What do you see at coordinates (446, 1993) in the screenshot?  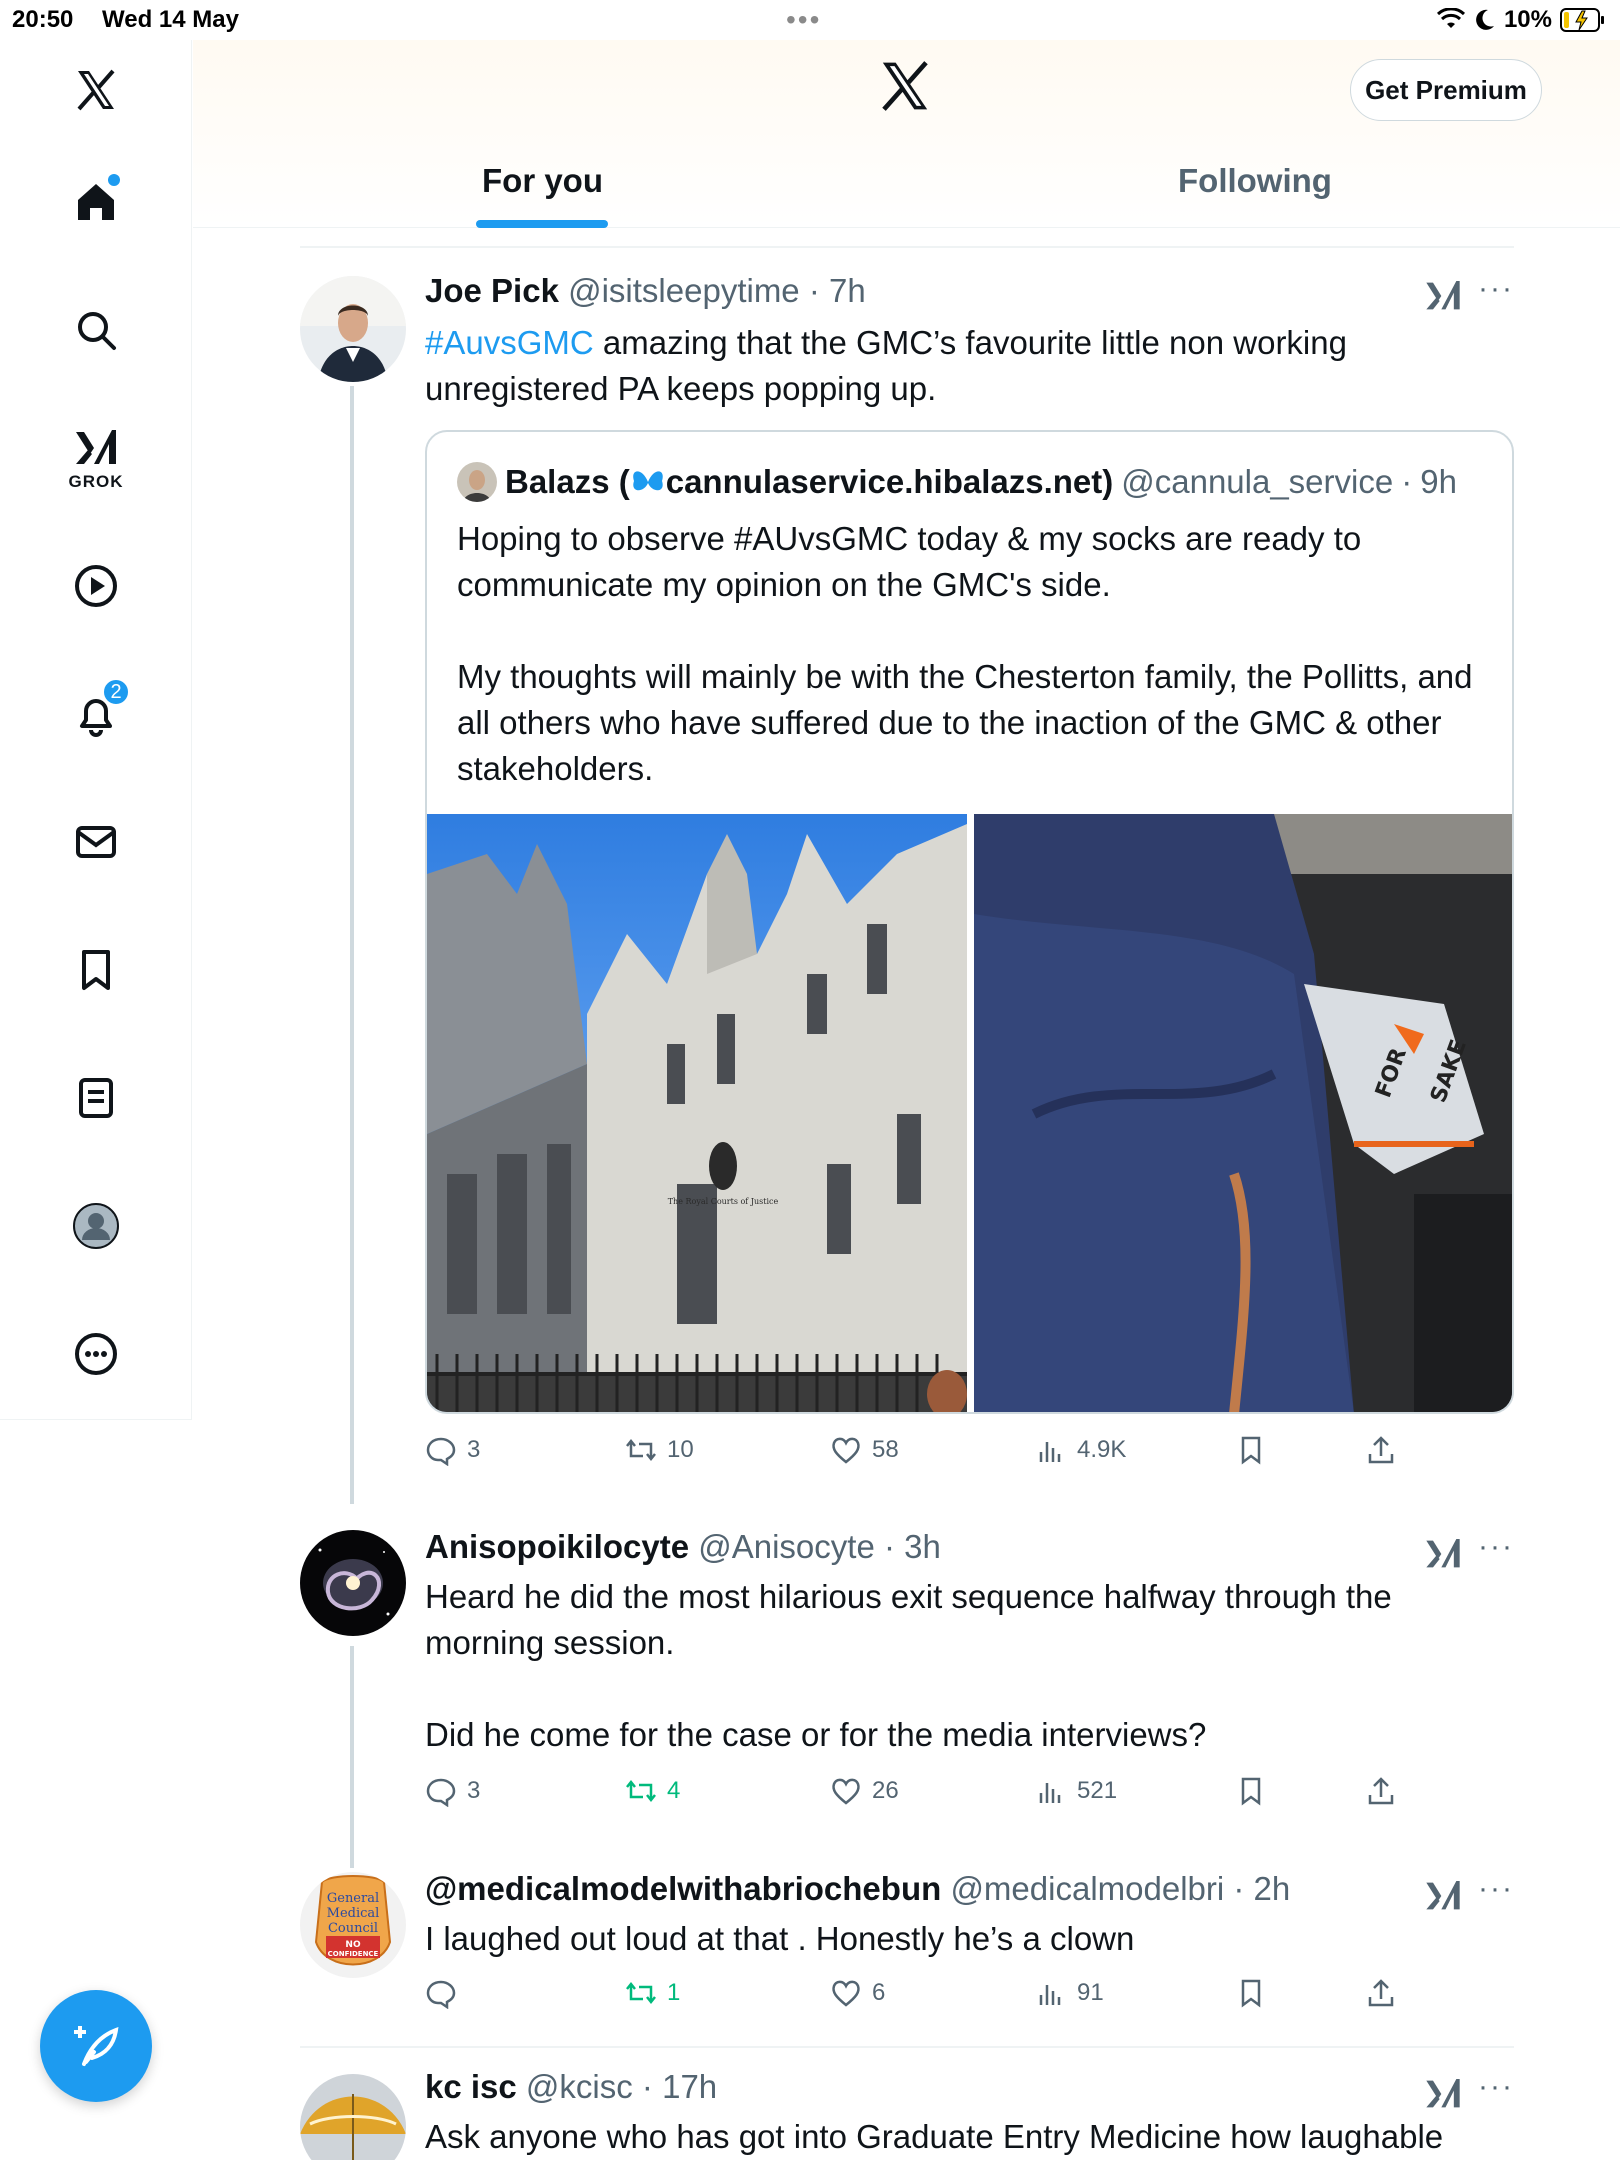 I see `reply-button` at bounding box center [446, 1993].